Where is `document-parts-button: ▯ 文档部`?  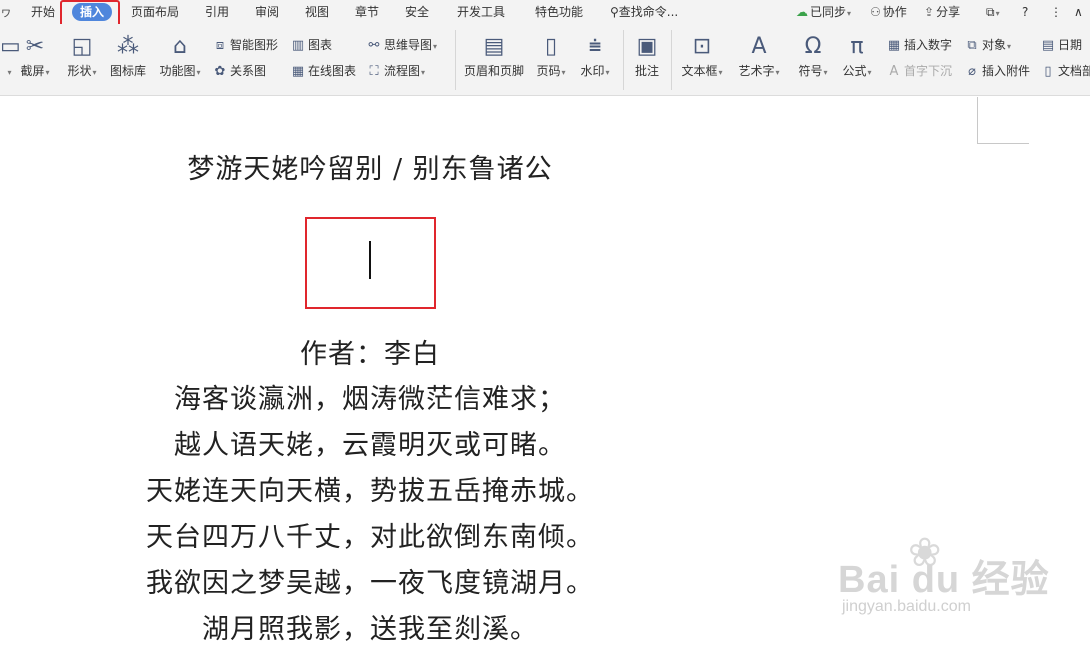
document-parts-button: ▯ 文档部 is located at coordinates (1065, 71).